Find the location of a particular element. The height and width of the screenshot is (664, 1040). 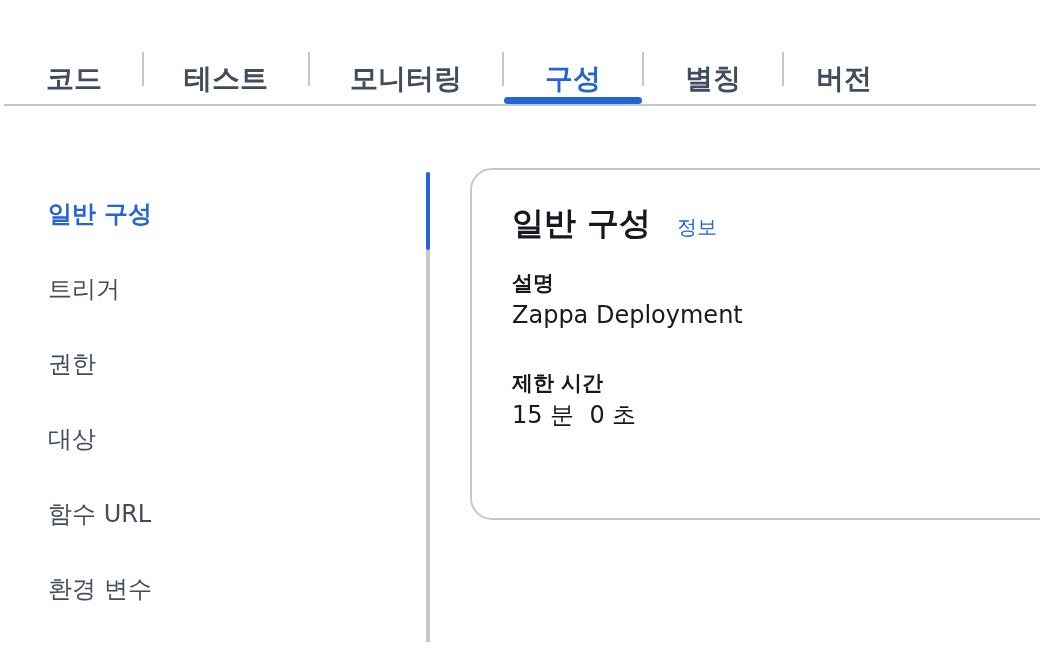

sidebar-item: 트리거 is located at coordinates (237, 304).